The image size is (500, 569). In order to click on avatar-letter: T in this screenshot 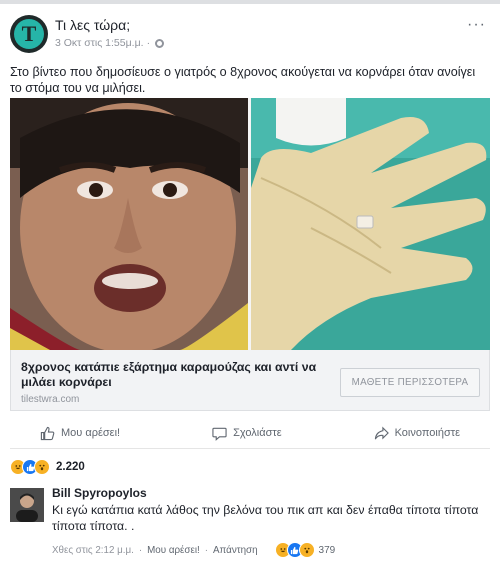, I will do `click(29, 33)`.